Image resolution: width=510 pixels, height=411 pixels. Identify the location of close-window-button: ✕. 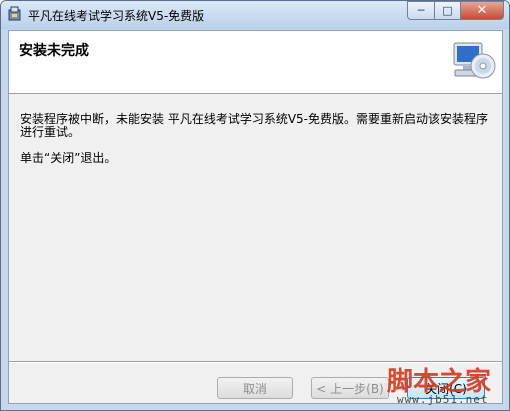
(482, 10).